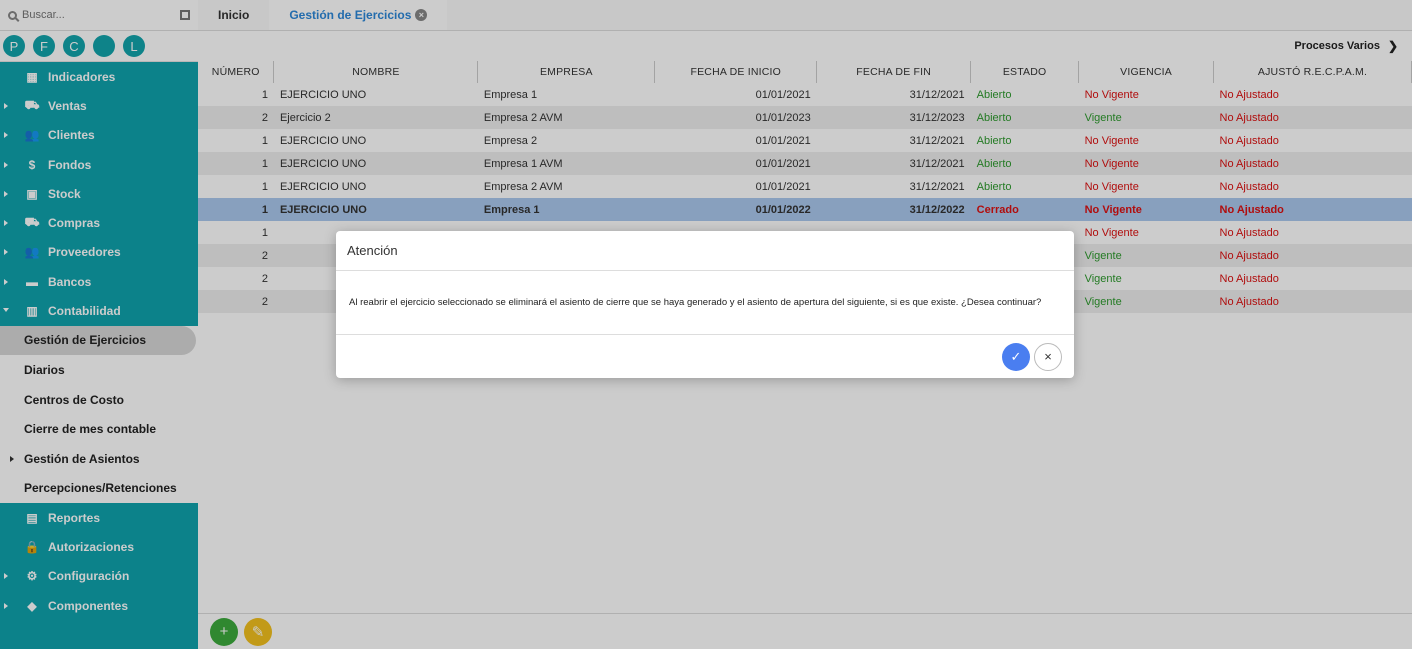 Image resolution: width=1412 pixels, height=649 pixels. Describe the element at coordinates (705, 251) in the screenshot. I see `dialog-title: Atención` at that location.